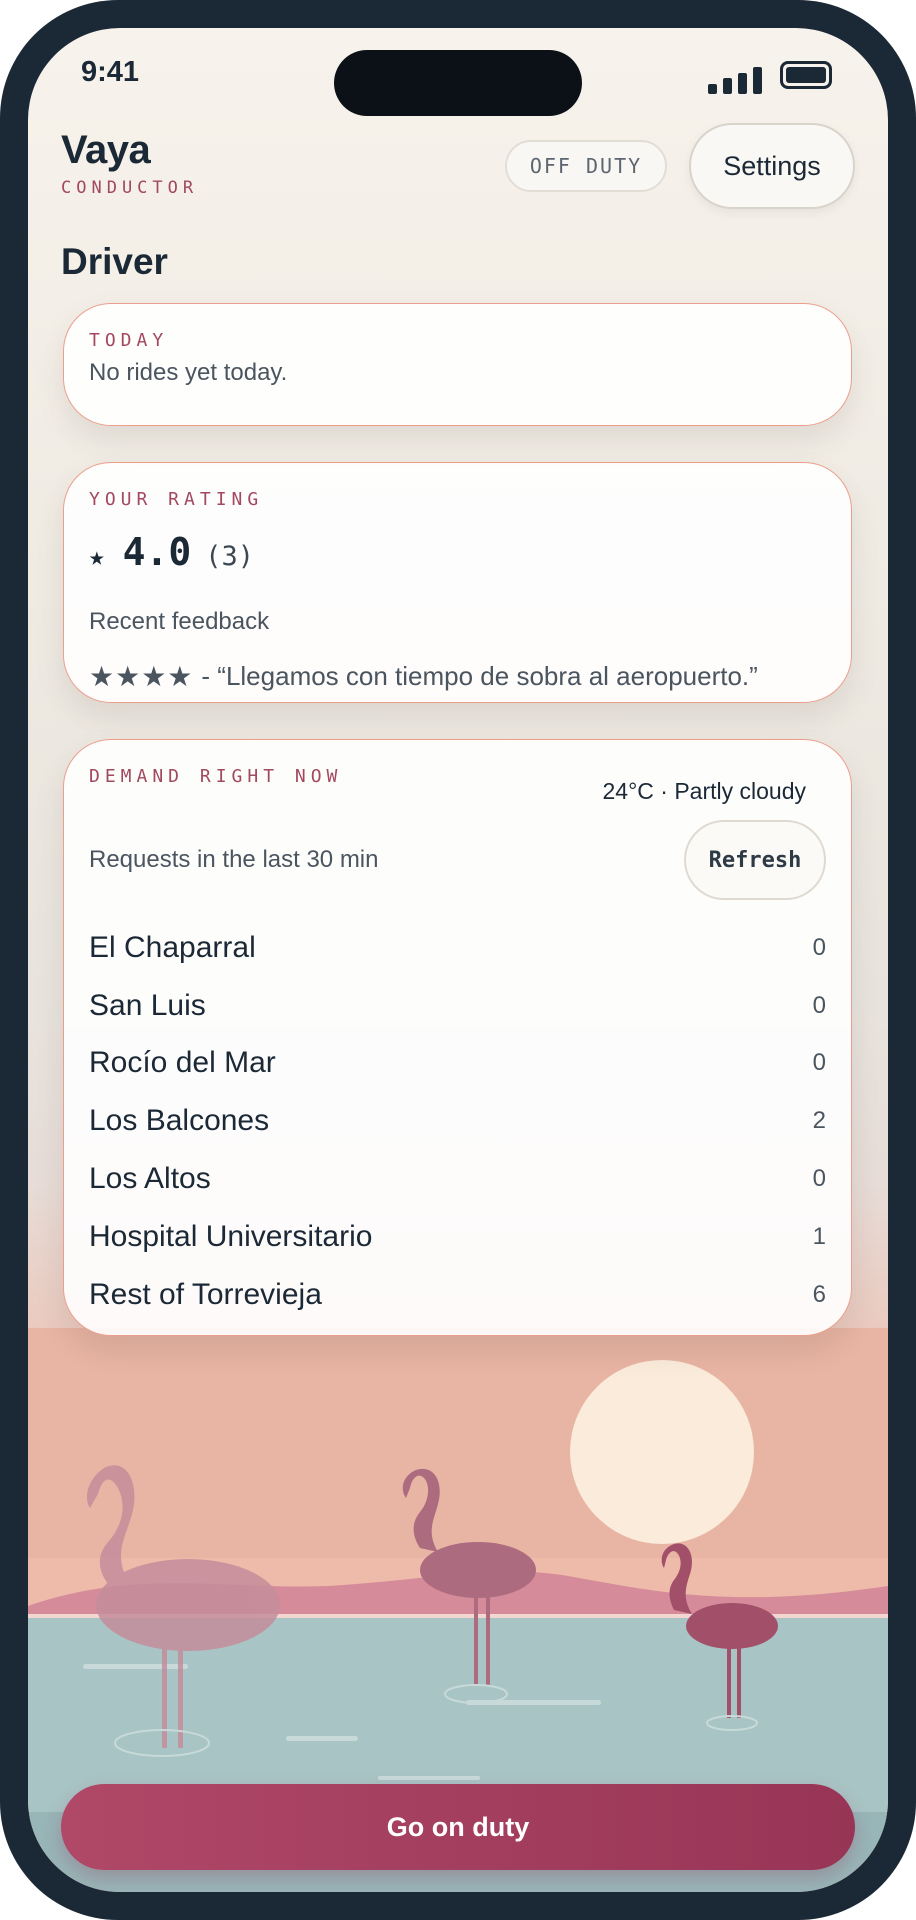 Image resolution: width=916 pixels, height=1920 pixels. I want to click on feedback-label: Recent feedback, so click(179, 621).